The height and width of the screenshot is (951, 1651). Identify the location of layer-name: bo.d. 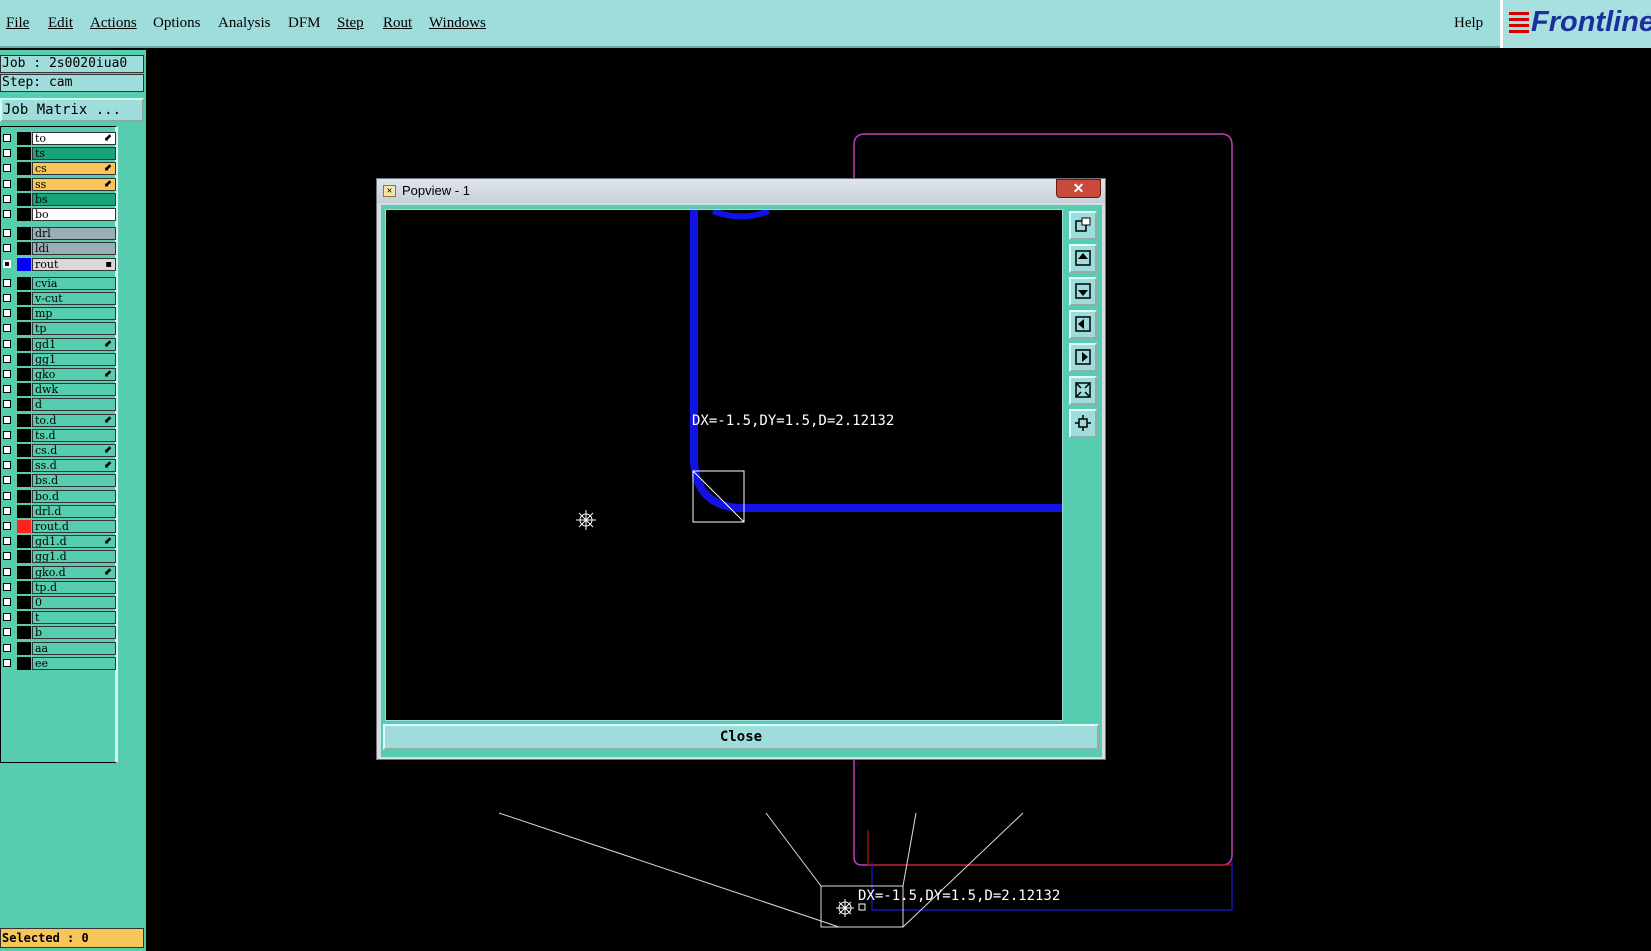
(74, 496).